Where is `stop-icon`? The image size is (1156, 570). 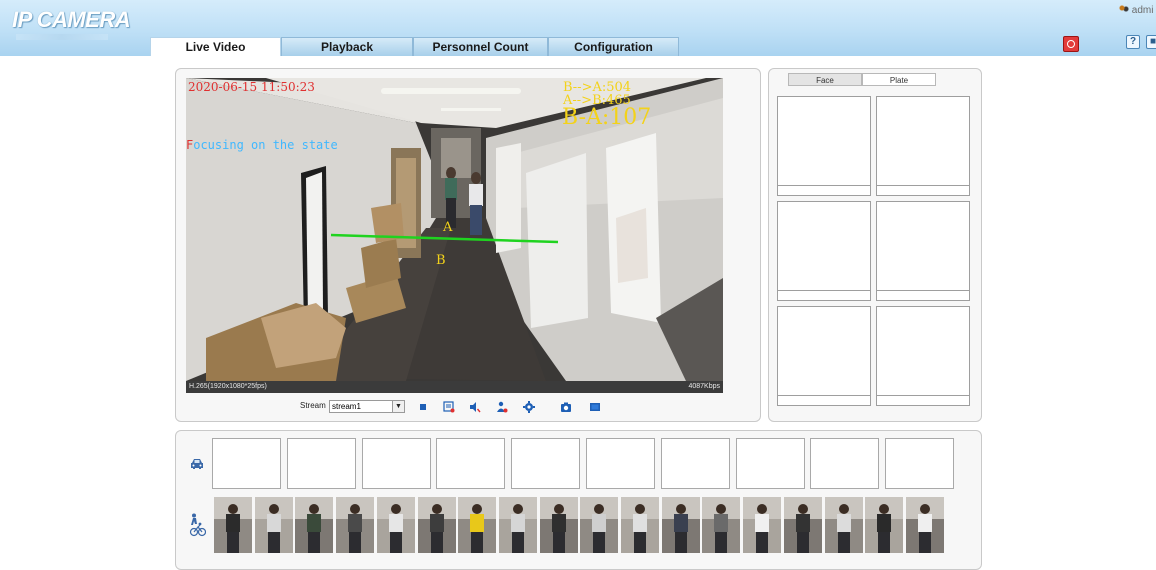 stop-icon is located at coordinates (423, 407).